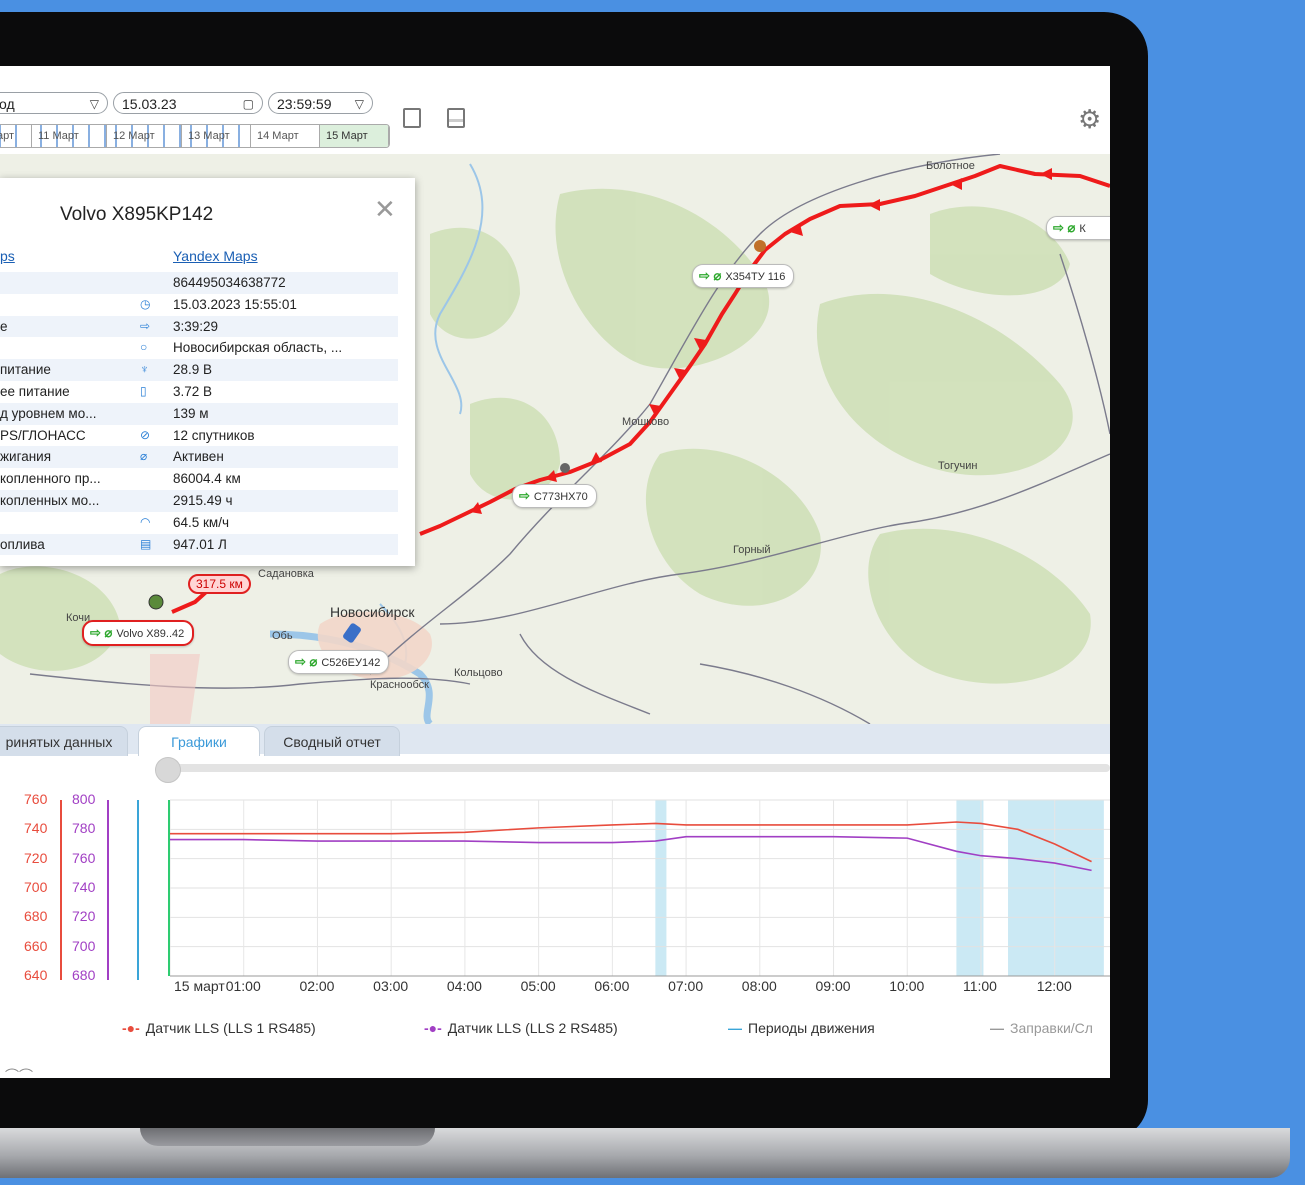 The height and width of the screenshot is (1185, 1305). I want to click on location-icon: ○, so click(144, 347).